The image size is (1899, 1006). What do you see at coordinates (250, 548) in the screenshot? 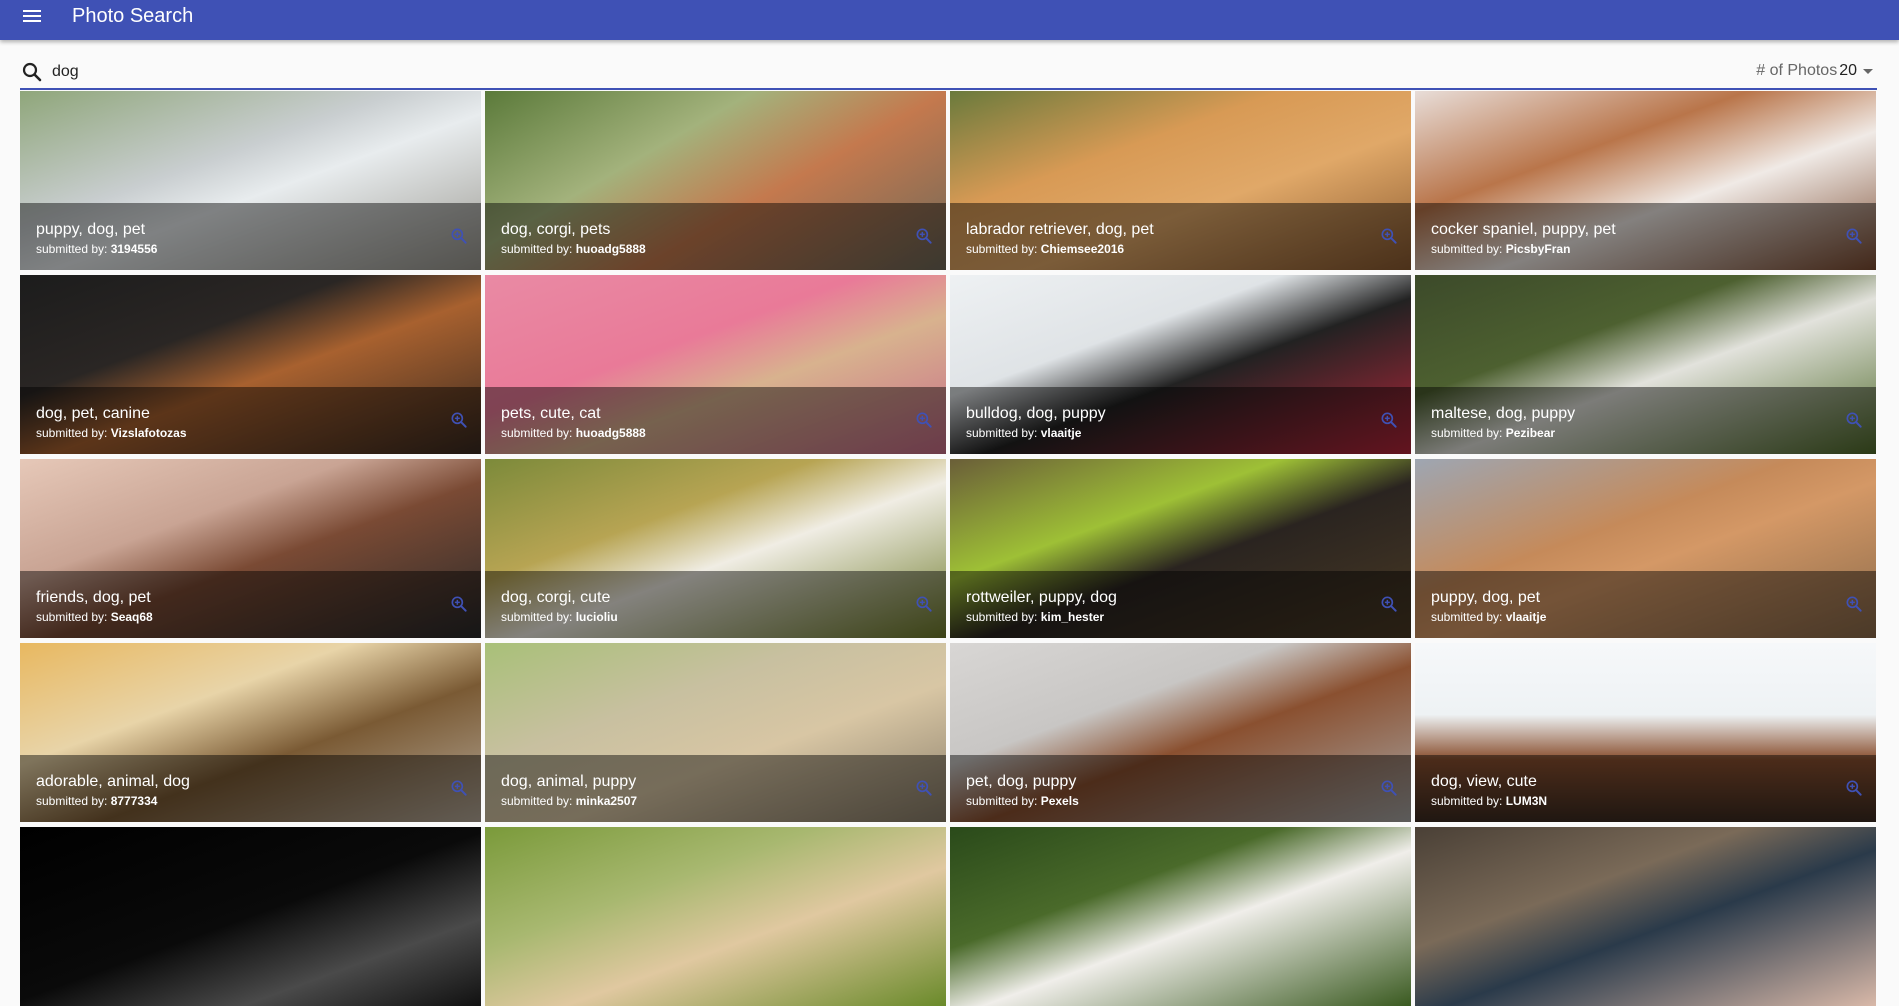
I see `photo-tile: friends, dog, pet submitted by: Seaq68` at bounding box center [250, 548].